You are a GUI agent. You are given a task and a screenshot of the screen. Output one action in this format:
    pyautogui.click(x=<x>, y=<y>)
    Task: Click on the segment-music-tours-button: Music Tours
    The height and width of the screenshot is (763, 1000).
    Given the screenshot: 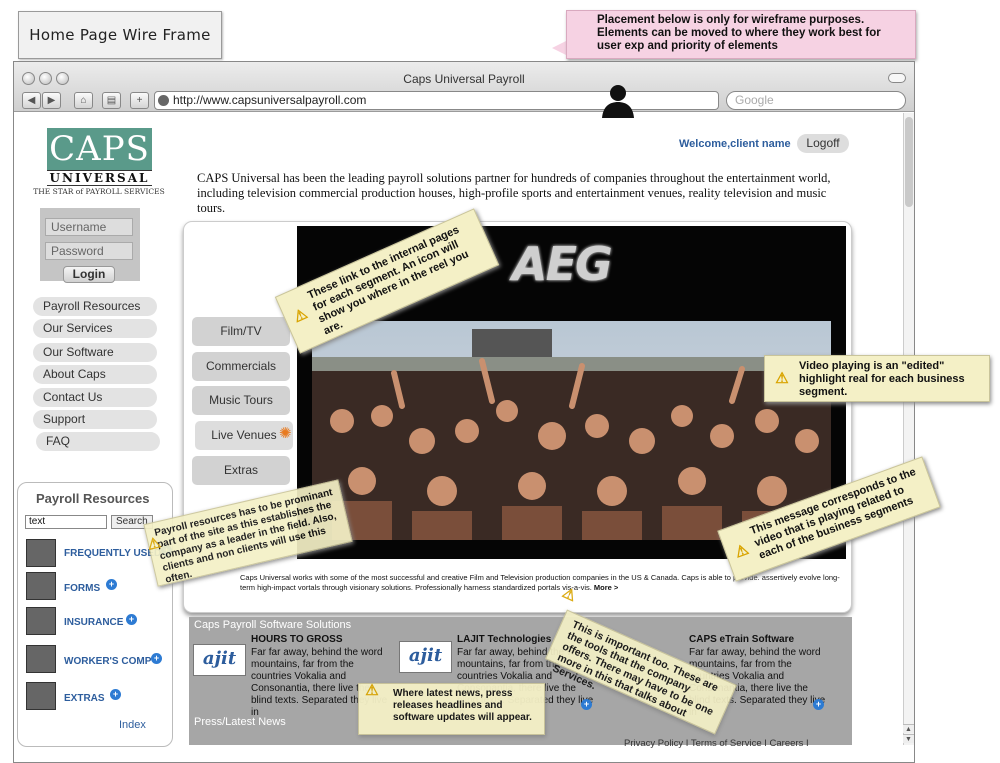 What is the action you would take?
    pyautogui.click(x=241, y=400)
    